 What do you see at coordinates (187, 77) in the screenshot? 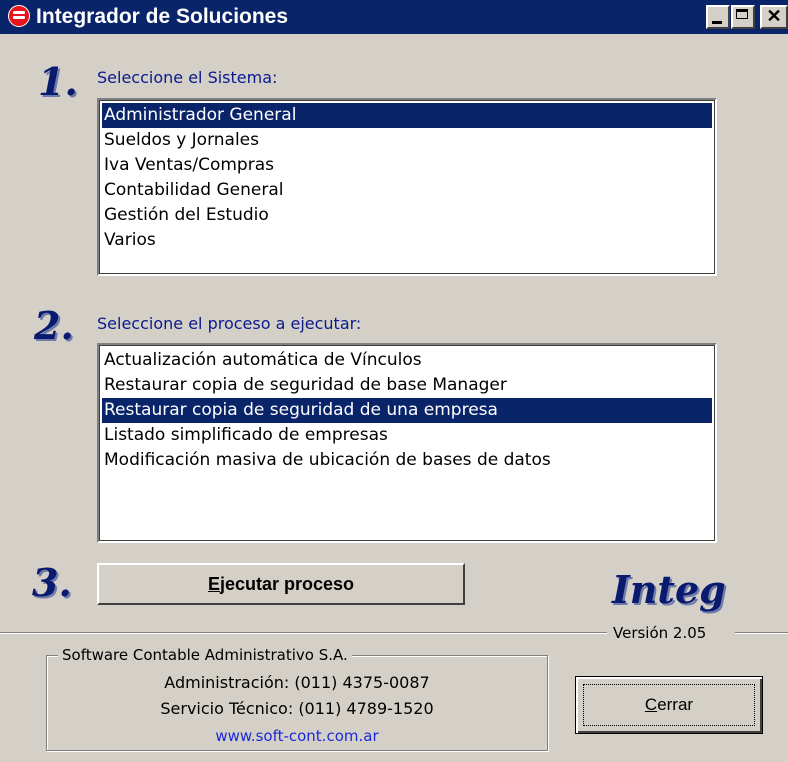
I see `step-1-label: Seleccione el Sistema:` at bounding box center [187, 77].